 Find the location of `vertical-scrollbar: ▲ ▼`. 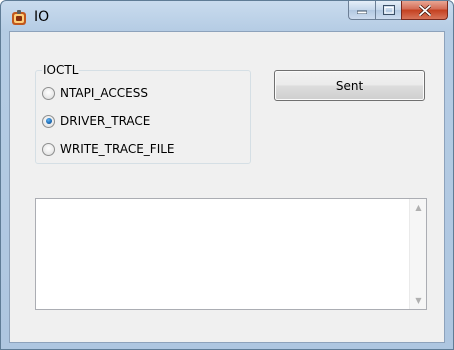

vertical-scrollbar: ▲ ▼ is located at coordinates (417, 254).